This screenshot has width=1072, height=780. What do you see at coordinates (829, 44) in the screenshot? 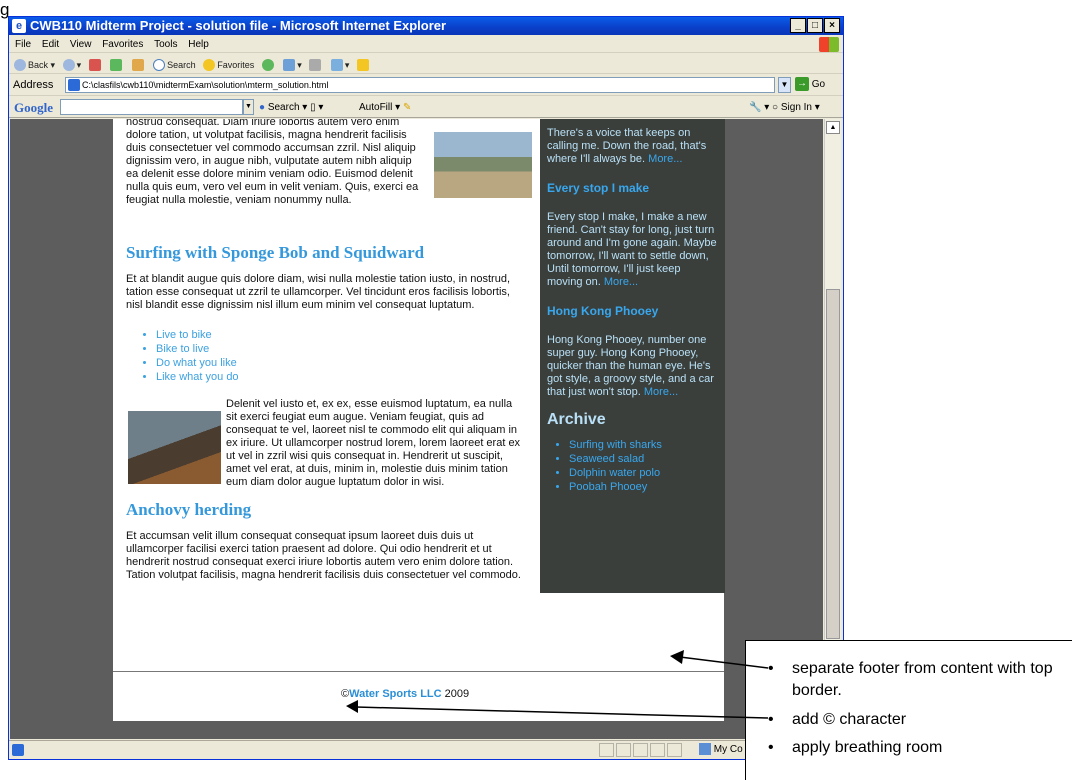
I see `windows-logo-icon` at bounding box center [829, 44].